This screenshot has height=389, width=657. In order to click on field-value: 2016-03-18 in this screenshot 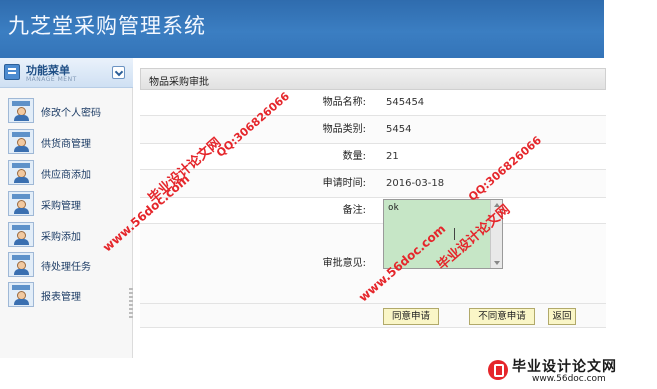, I will do `click(415, 183)`.